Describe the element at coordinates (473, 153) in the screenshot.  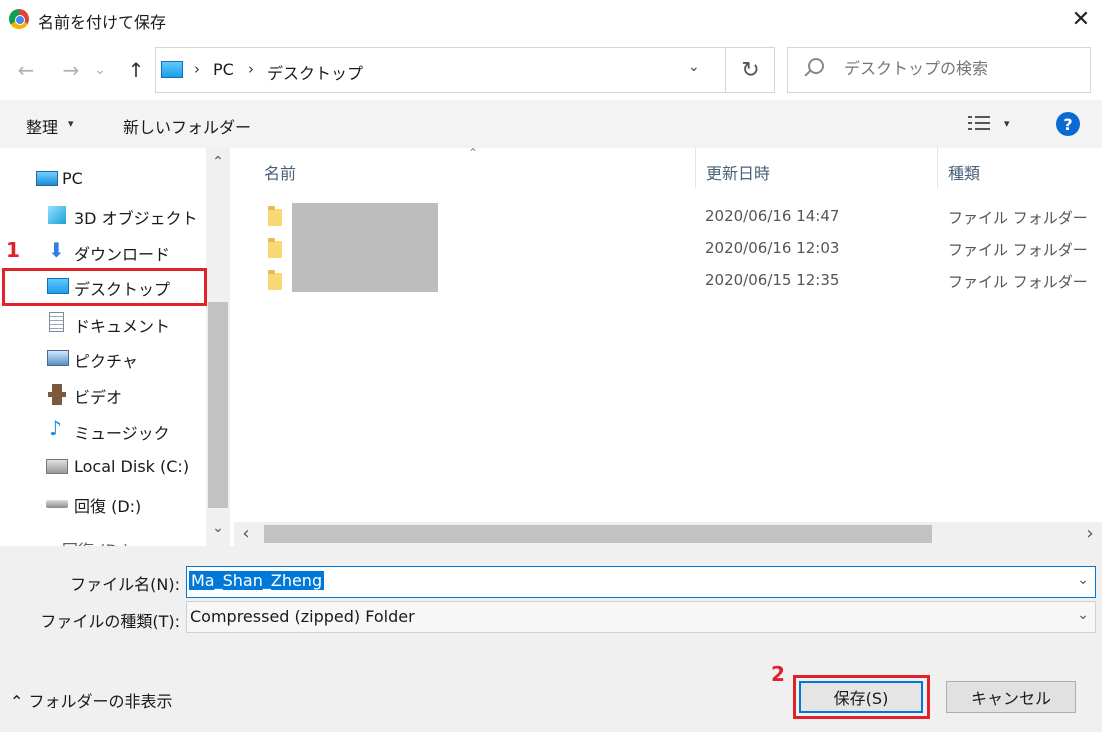
I see `sort-ascending-icon: ⌃` at that location.